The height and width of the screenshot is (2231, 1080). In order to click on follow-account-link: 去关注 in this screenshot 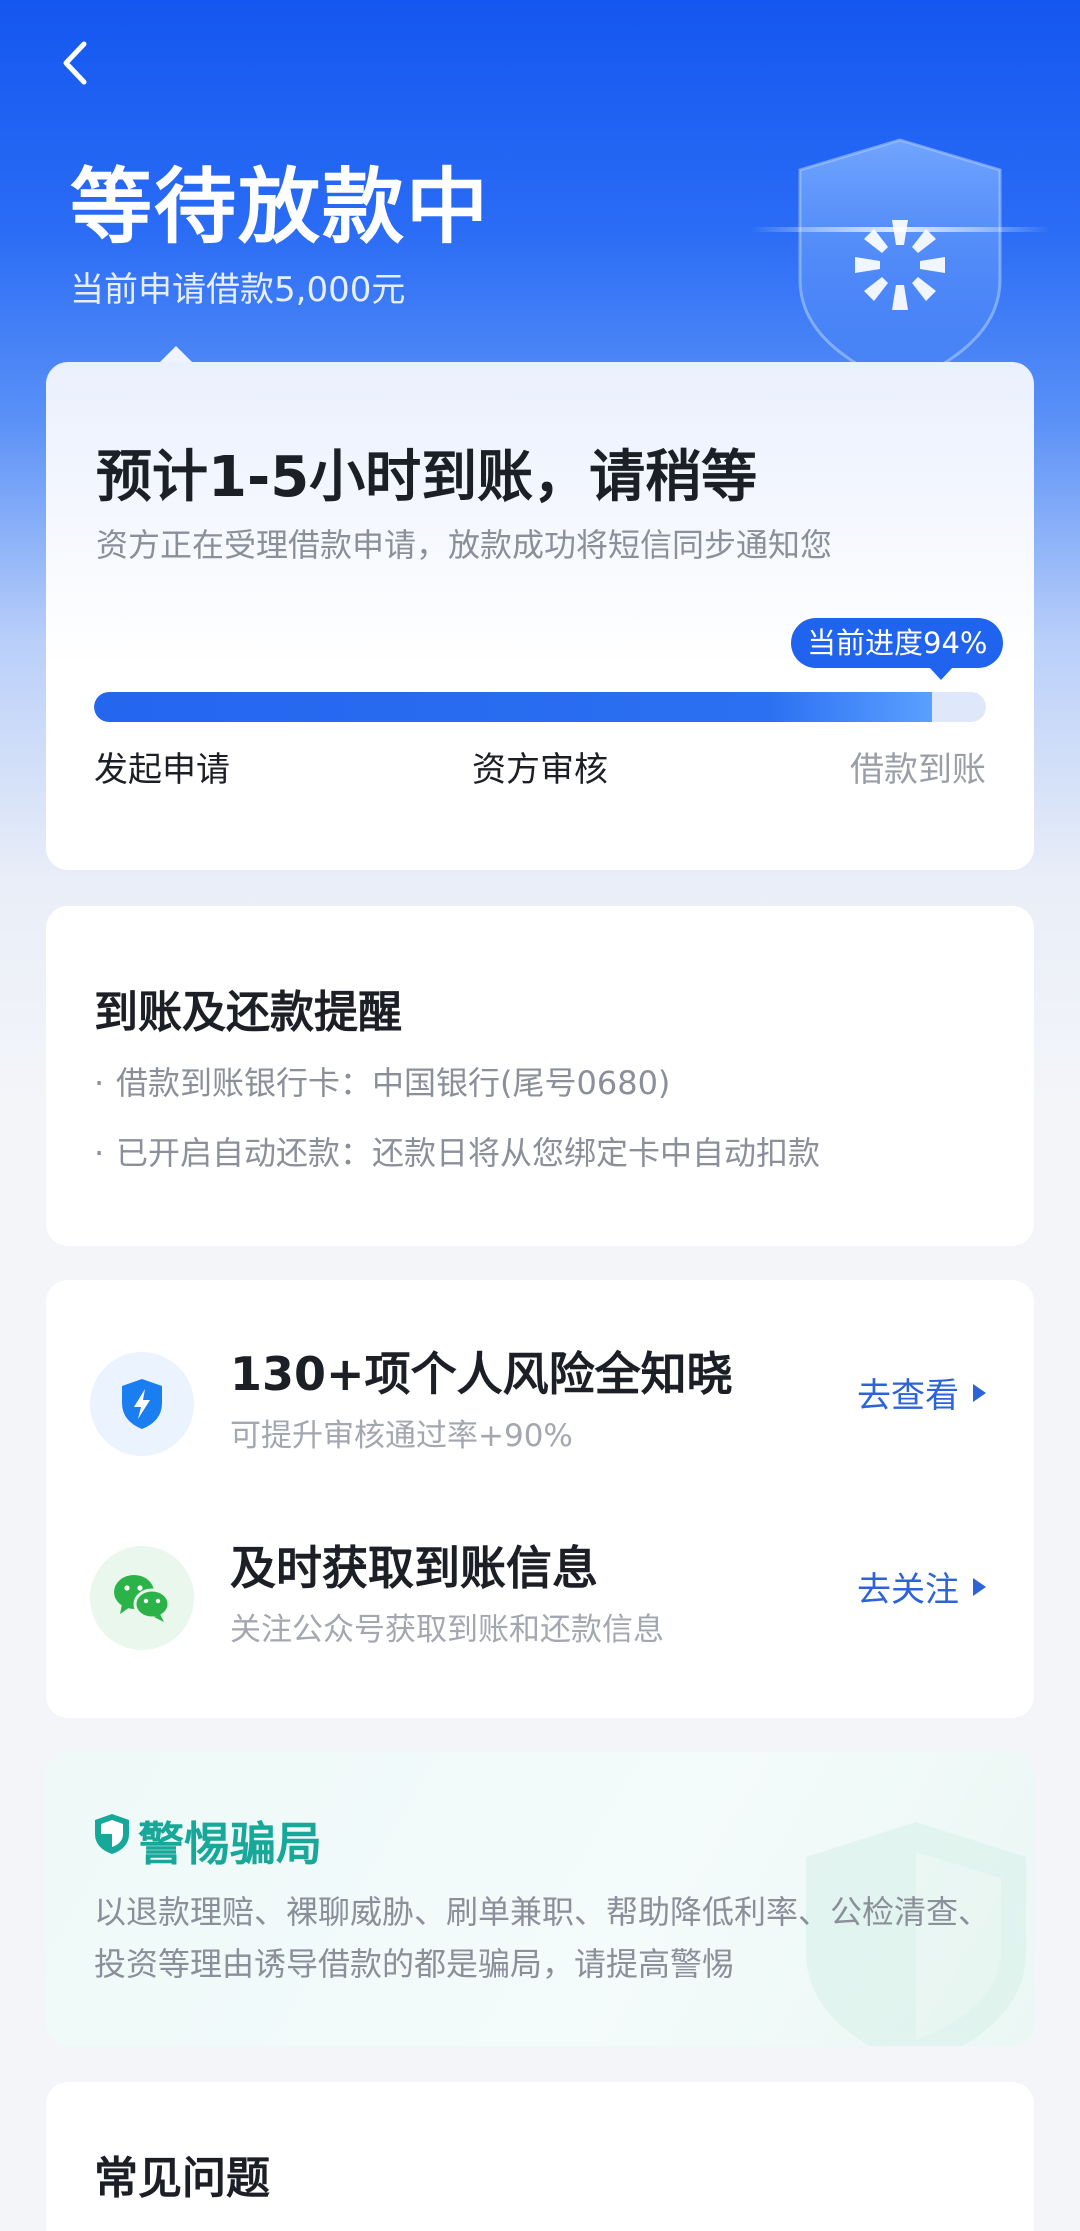, I will do `click(921, 1586)`.